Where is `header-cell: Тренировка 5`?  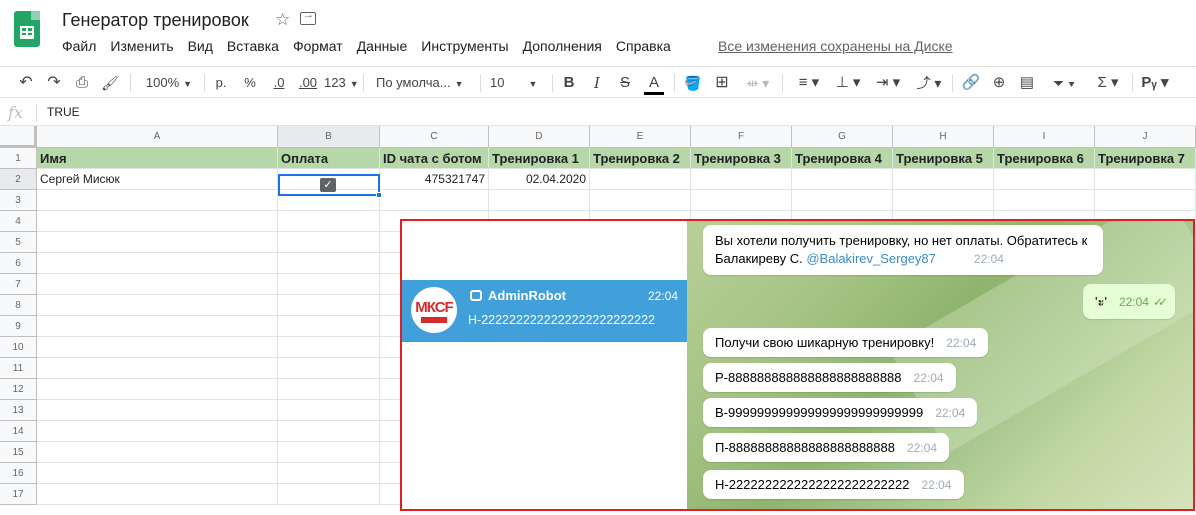 header-cell: Тренировка 5 is located at coordinates (943, 158).